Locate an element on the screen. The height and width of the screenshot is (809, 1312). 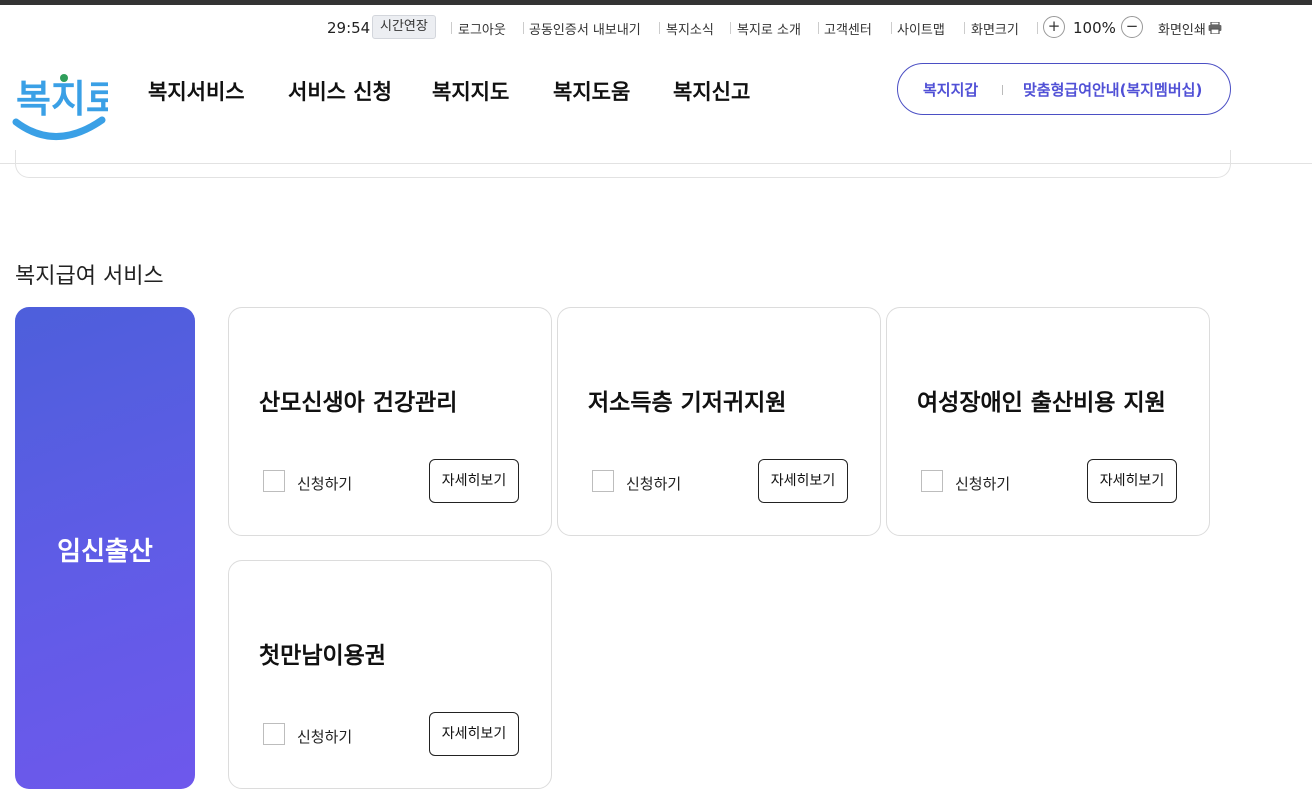
service-card: 여성장애인 출산비용 지원 신청하기 자세히보기 is located at coordinates (1048, 421).